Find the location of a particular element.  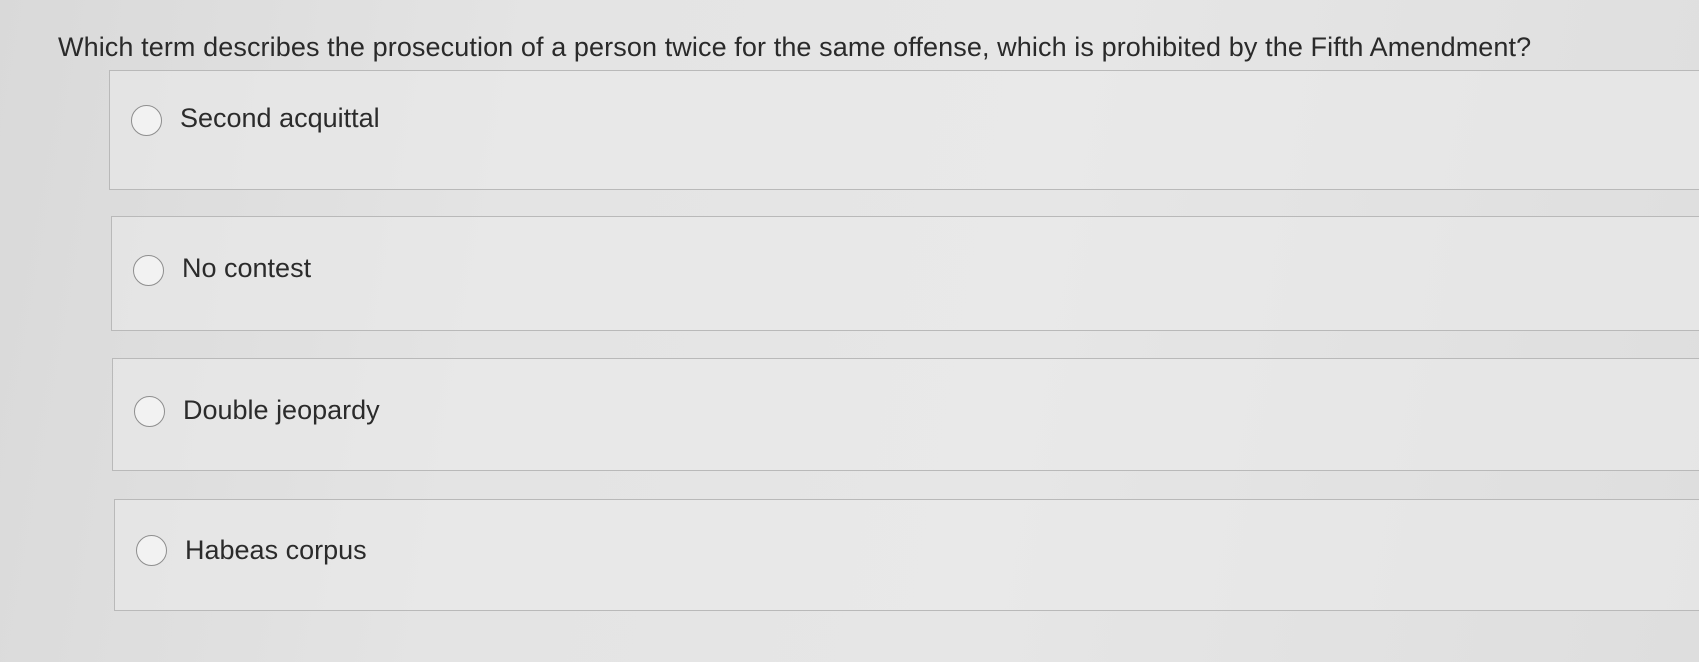

answer-option-label: Habeas corpus is located at coordinates (276, 550).